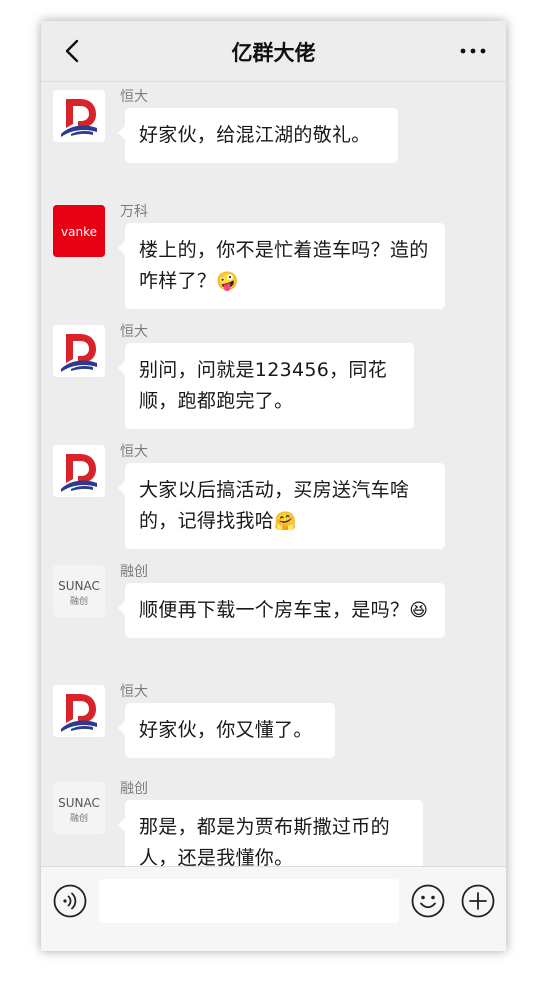 This screenshot has width=550, height=981. What do you see at coordinates (419, 610) in the screenshot?
I see `message-emoji: 😆` at bounding box center [419, 610].